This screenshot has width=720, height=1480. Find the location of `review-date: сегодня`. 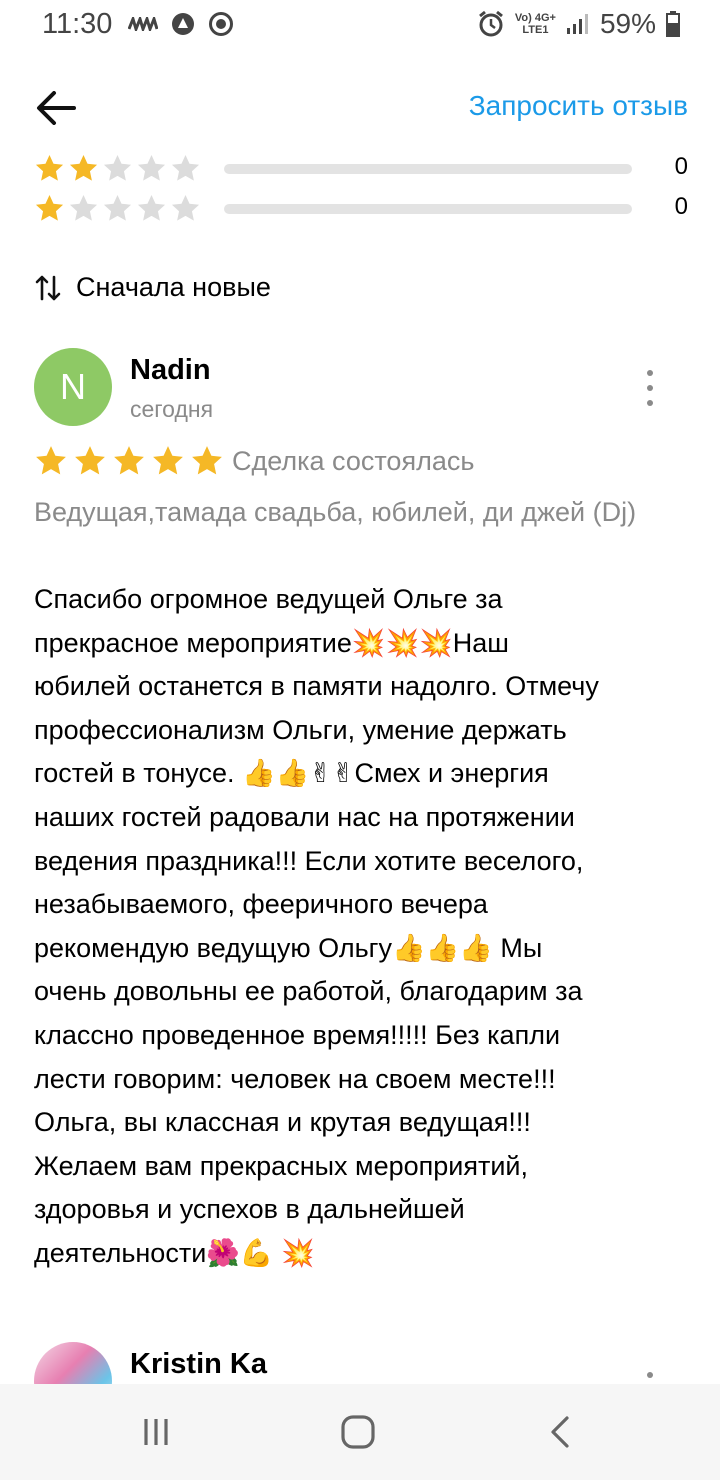

review-date: сегодня is located at coordinates (172, 409).